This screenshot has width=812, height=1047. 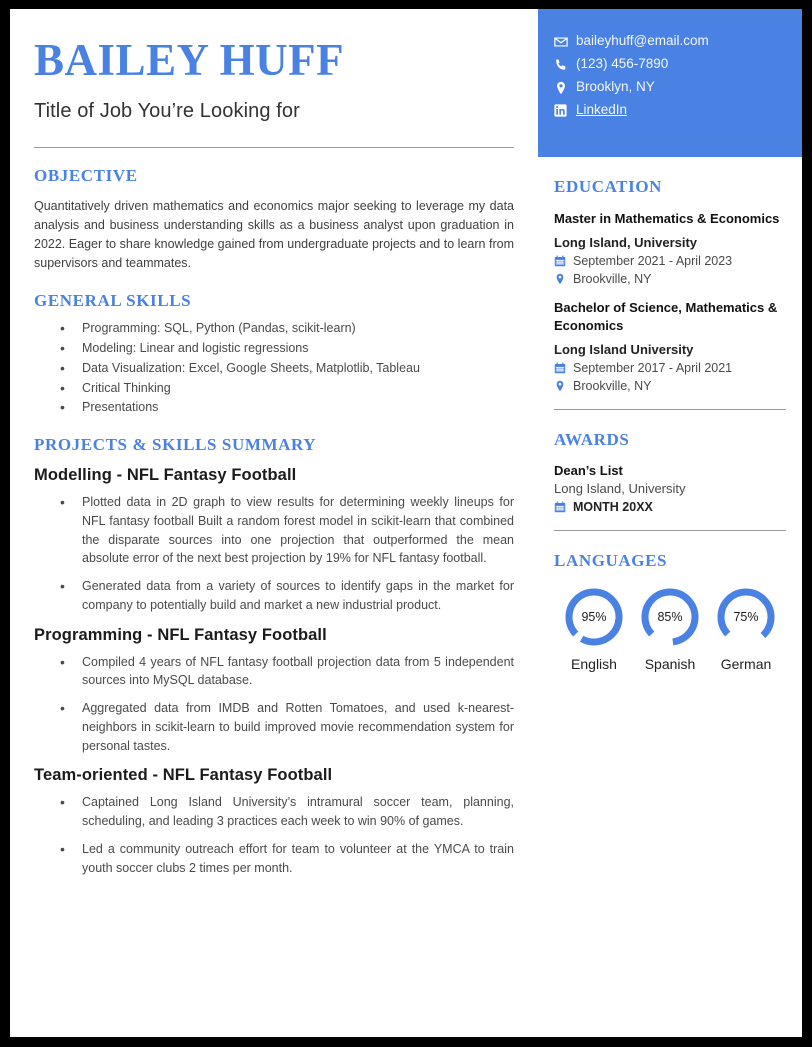 What do you see at coordinates (601, 110) in the screenshot?
I see `contact-linkedin: LinkedIn` at bounding box center [601, 110].